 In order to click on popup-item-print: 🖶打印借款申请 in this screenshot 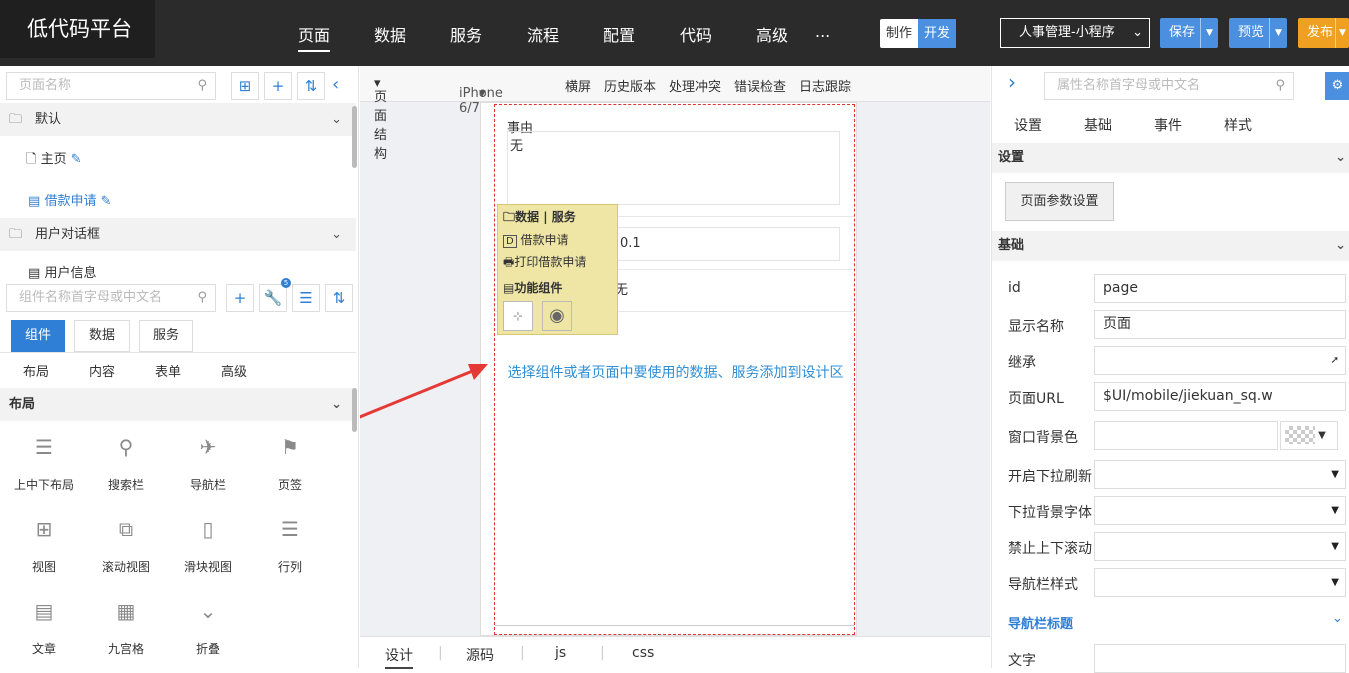, I will do `click(544, 263)`.